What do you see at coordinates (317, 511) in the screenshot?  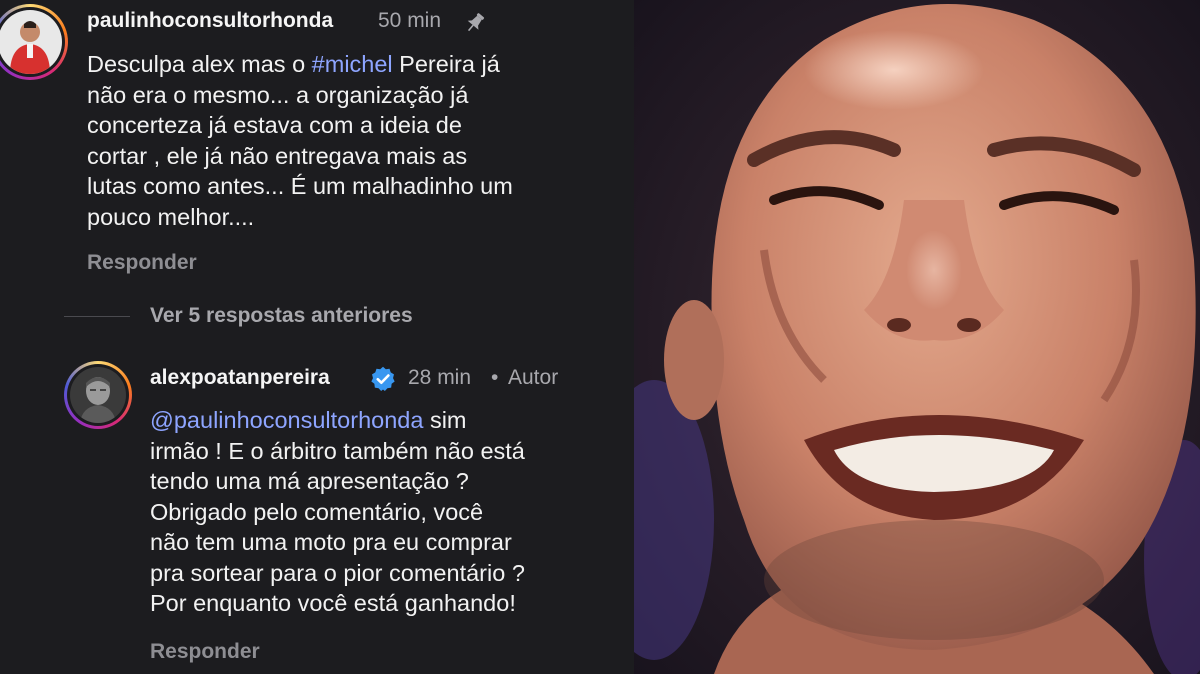 I see `comment-text-line: Obrigado pelo comentário, você` at bounding box center [317, 511].